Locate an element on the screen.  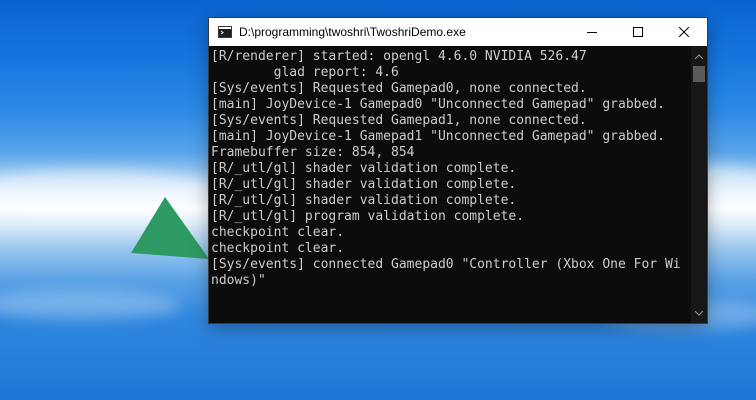
console-line: ndows)" is located at coordinates (238, 280).